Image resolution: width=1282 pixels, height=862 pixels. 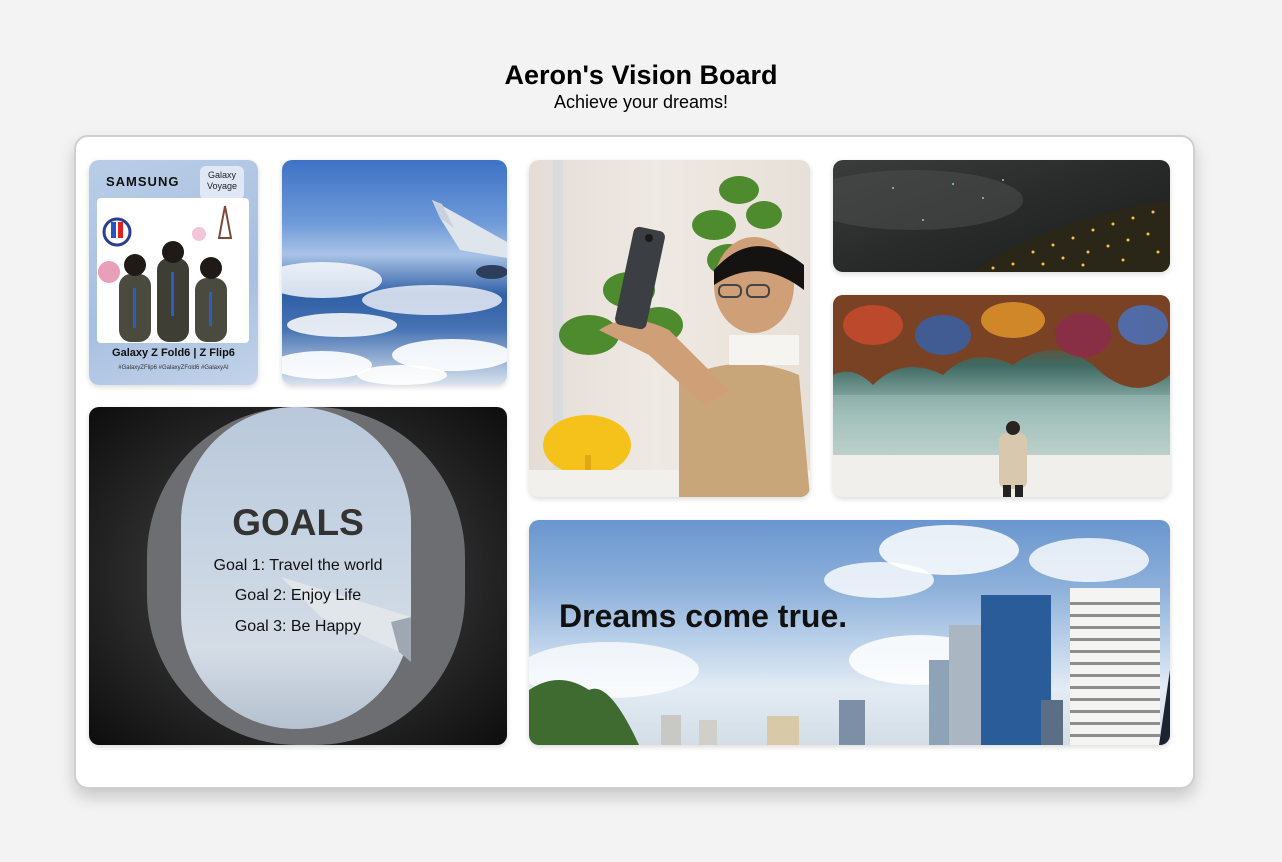 I want to click on gallery-illustration, so click(x=1001, y=396).